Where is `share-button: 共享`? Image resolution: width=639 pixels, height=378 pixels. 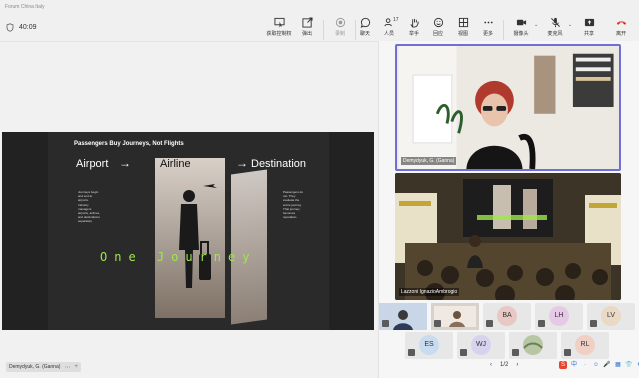 share-button: 共享 is located at coordinates (589, 27).